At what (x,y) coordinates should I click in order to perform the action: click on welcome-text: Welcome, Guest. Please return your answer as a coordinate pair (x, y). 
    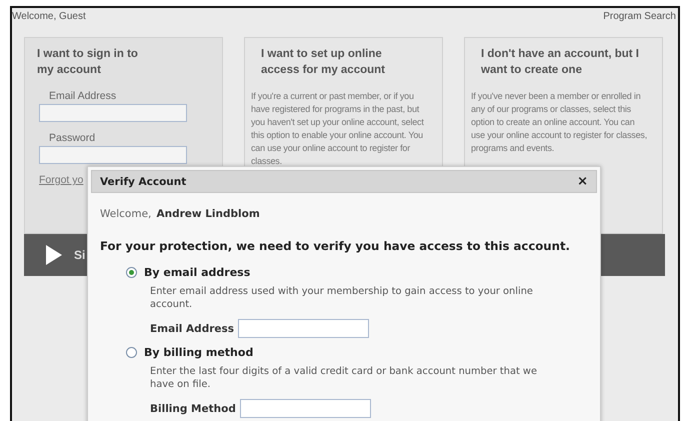
    Looking at the image, I should click on (49, 17).